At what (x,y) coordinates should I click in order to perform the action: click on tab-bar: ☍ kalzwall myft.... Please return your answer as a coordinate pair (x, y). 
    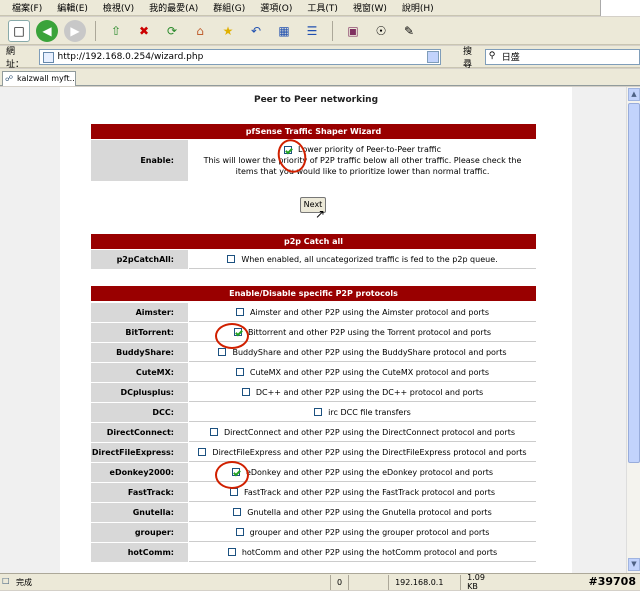
    Looking at the image, I should click on (320, 77).